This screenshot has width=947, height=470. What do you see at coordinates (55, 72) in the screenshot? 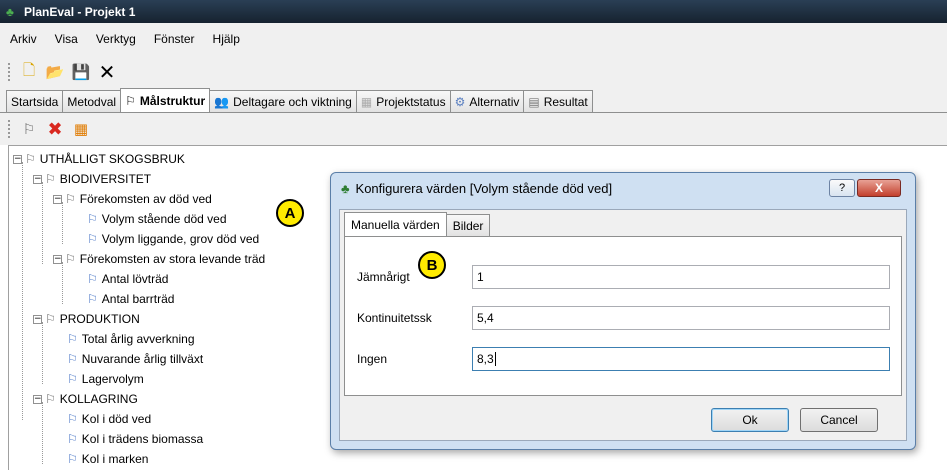
I see `open-folder-icon: 📂` at bounding box center [55, 72].